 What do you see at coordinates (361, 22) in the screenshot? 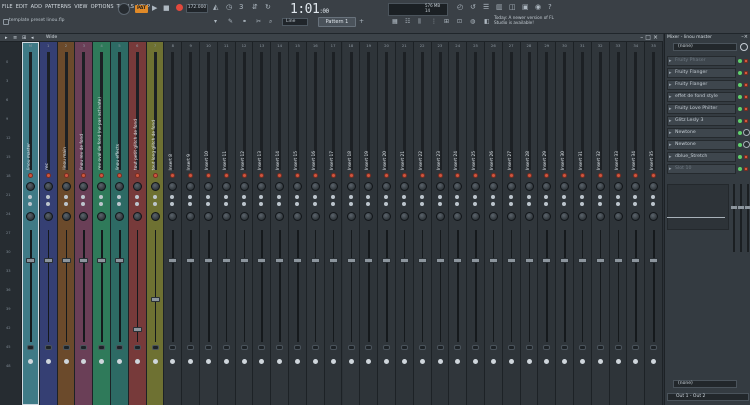
I see `pattern-add-icon: +` at bounding box center [361, 22].